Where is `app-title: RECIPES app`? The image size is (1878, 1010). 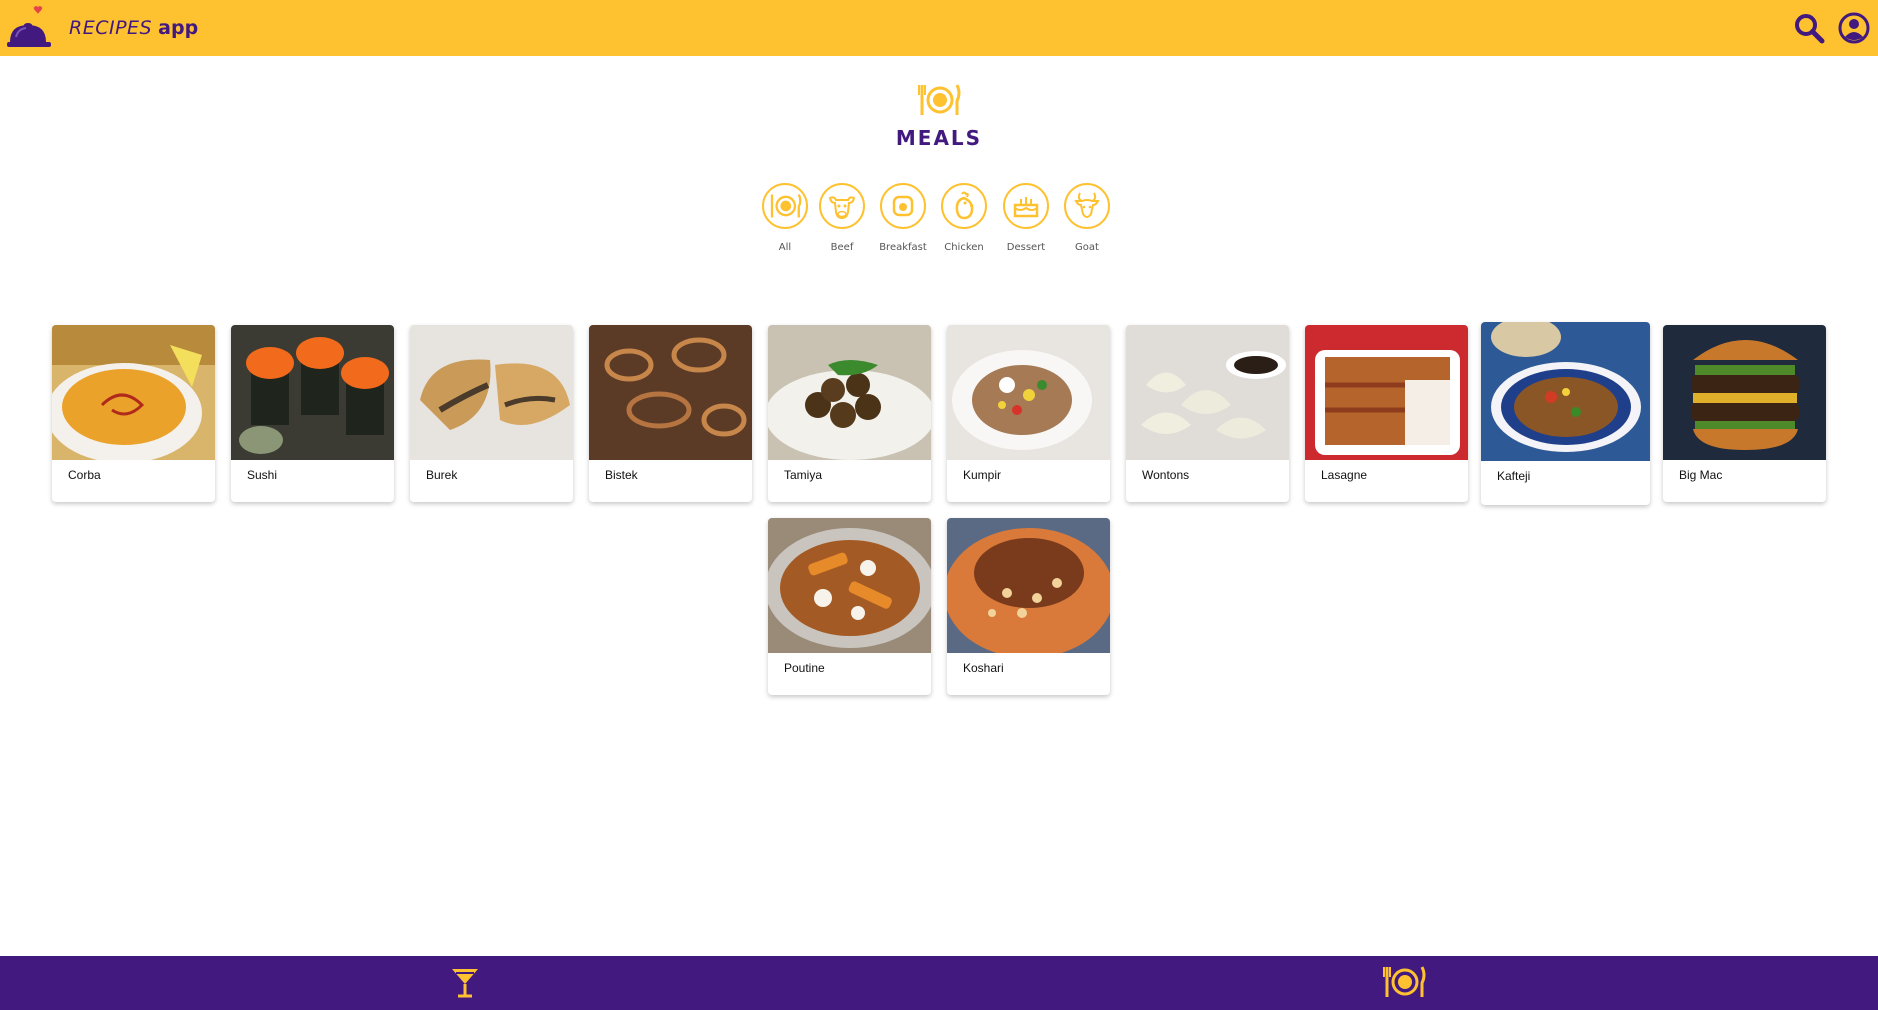 app-title: RECIPES app is located at coordinates (133, 28).